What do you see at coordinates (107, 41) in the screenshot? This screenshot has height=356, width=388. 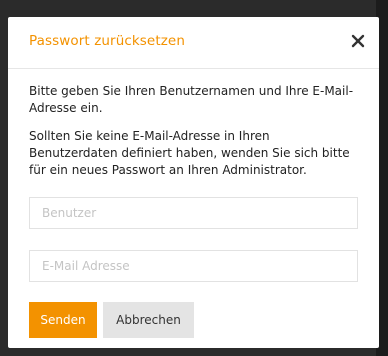 I see `dialog-title: Passwort zurücksetzen` at bounding box center [107, 41].